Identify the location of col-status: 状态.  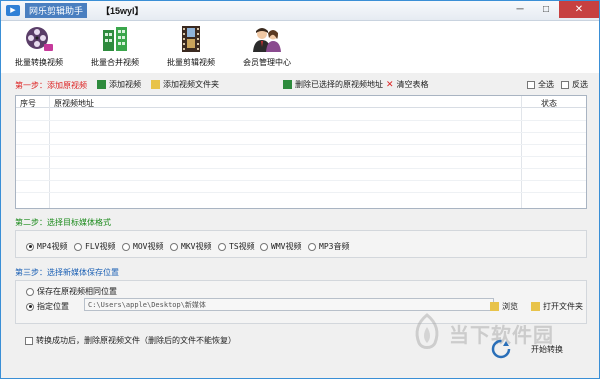
(549, 103).